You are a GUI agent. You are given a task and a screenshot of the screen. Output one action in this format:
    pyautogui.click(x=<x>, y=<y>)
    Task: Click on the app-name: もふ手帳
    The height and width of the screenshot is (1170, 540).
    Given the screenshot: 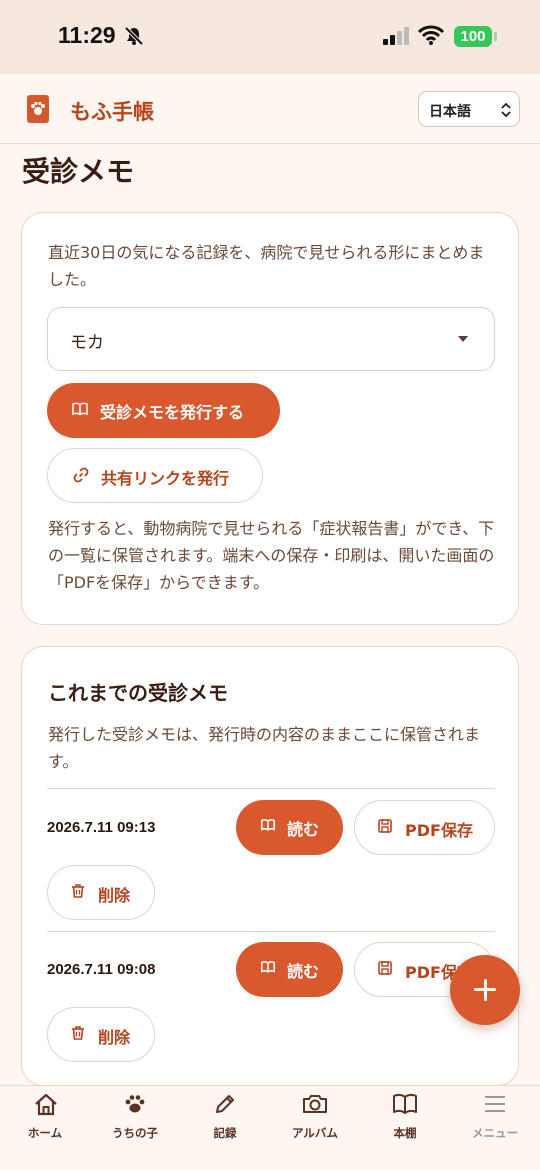 What is the action you would take?
    pyautogui.click(x=112, y=112)
    